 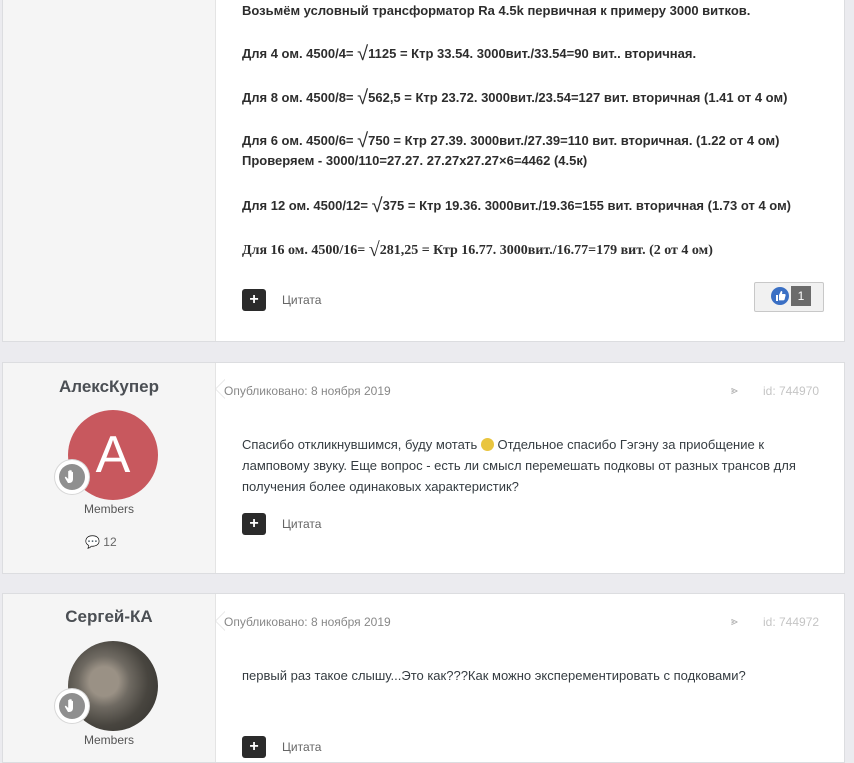 I want to click on like-button: 1, so click(x=789, y=297).